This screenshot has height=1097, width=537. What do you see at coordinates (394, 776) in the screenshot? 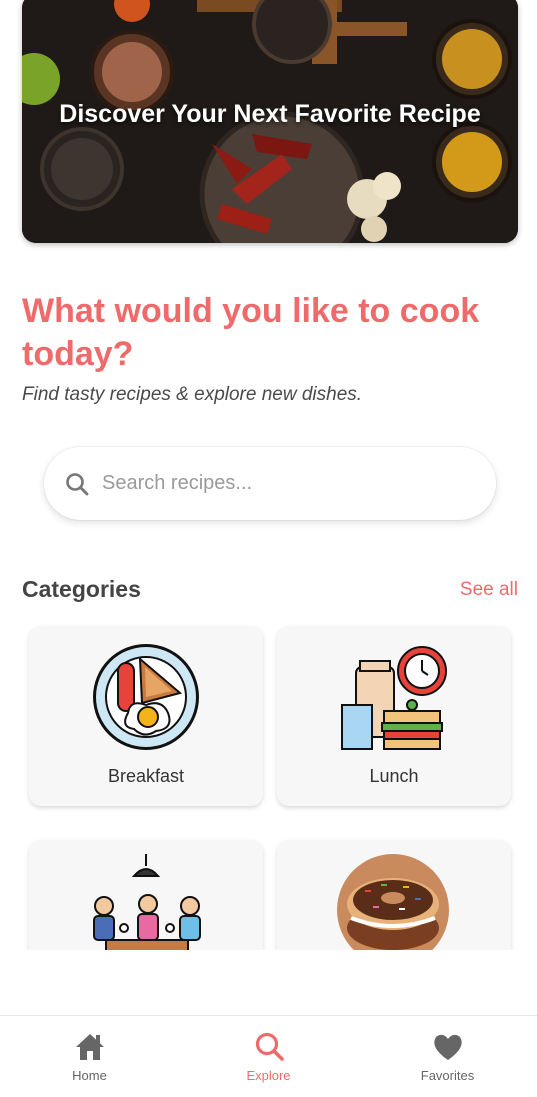
I see `category-label-lunch: Lunch` at bounding box center [394, 776].